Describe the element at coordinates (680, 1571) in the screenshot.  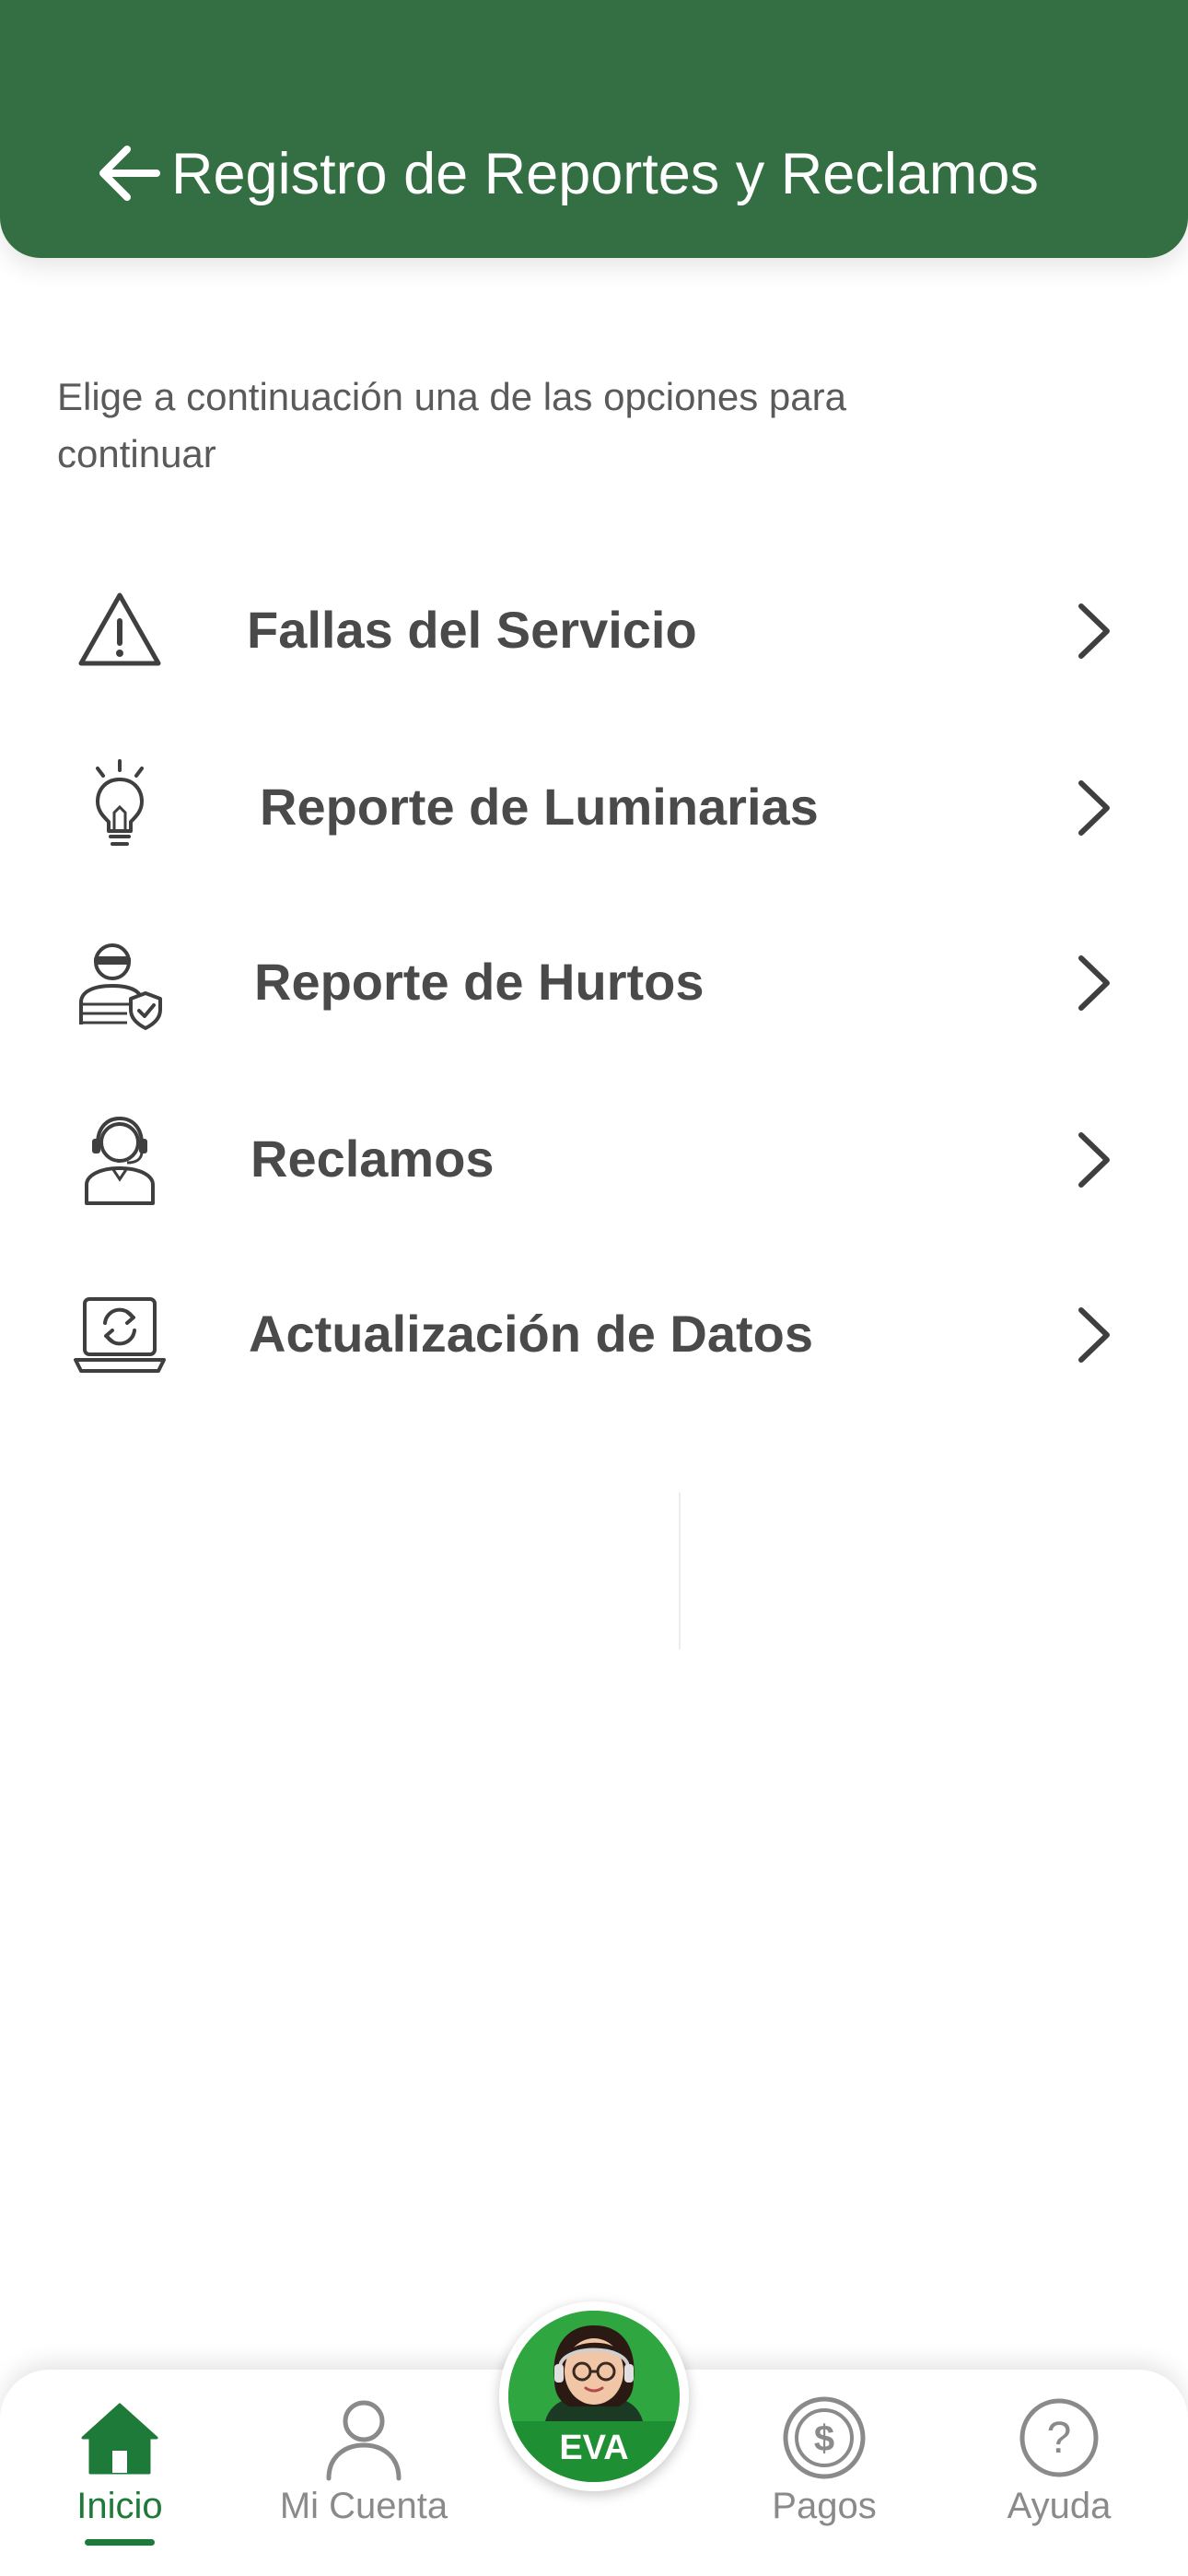
I see `divider` at that location.